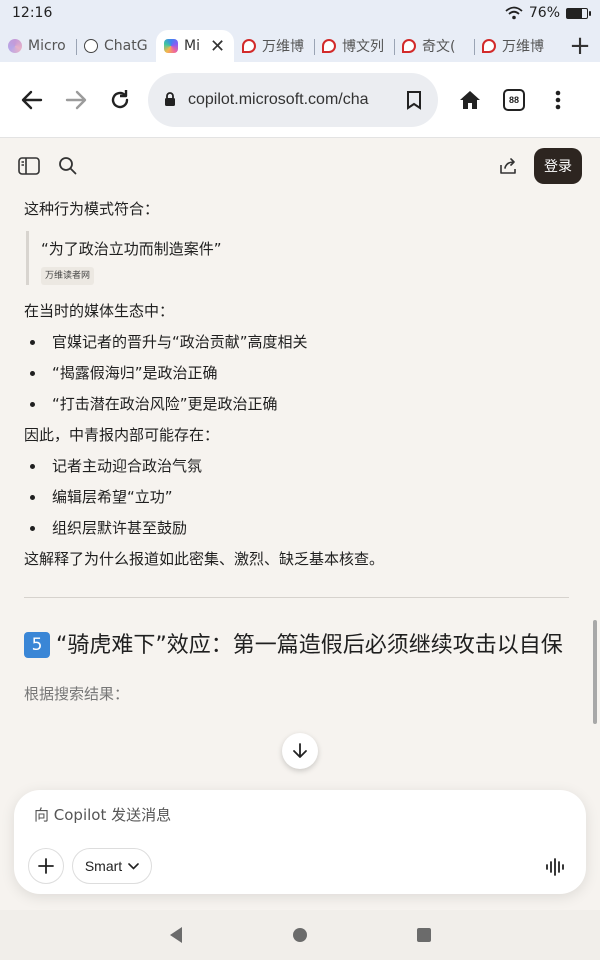  What do you see at coordinates (300, 842) in the screenshot?
I see `message-composer: Smart` at bounding box center [300, 842].